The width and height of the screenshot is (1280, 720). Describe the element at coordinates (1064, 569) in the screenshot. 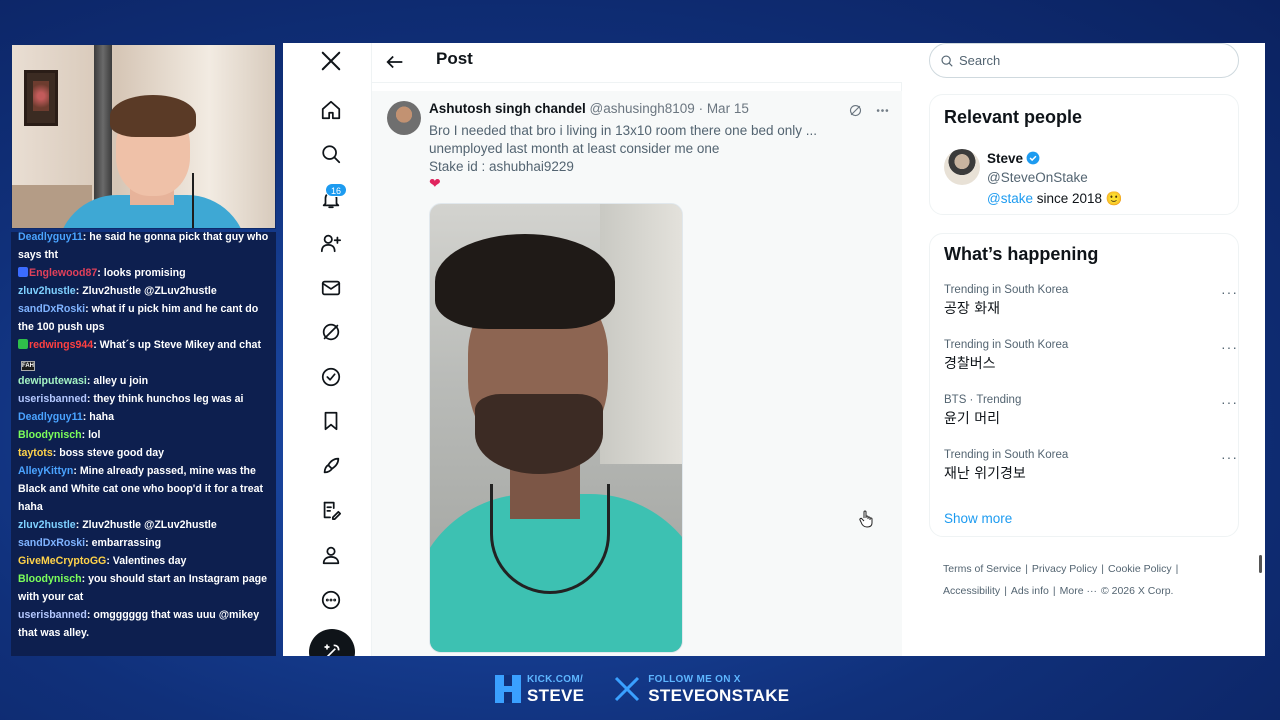

I see `footer-link: Privacy Policy` at that location.